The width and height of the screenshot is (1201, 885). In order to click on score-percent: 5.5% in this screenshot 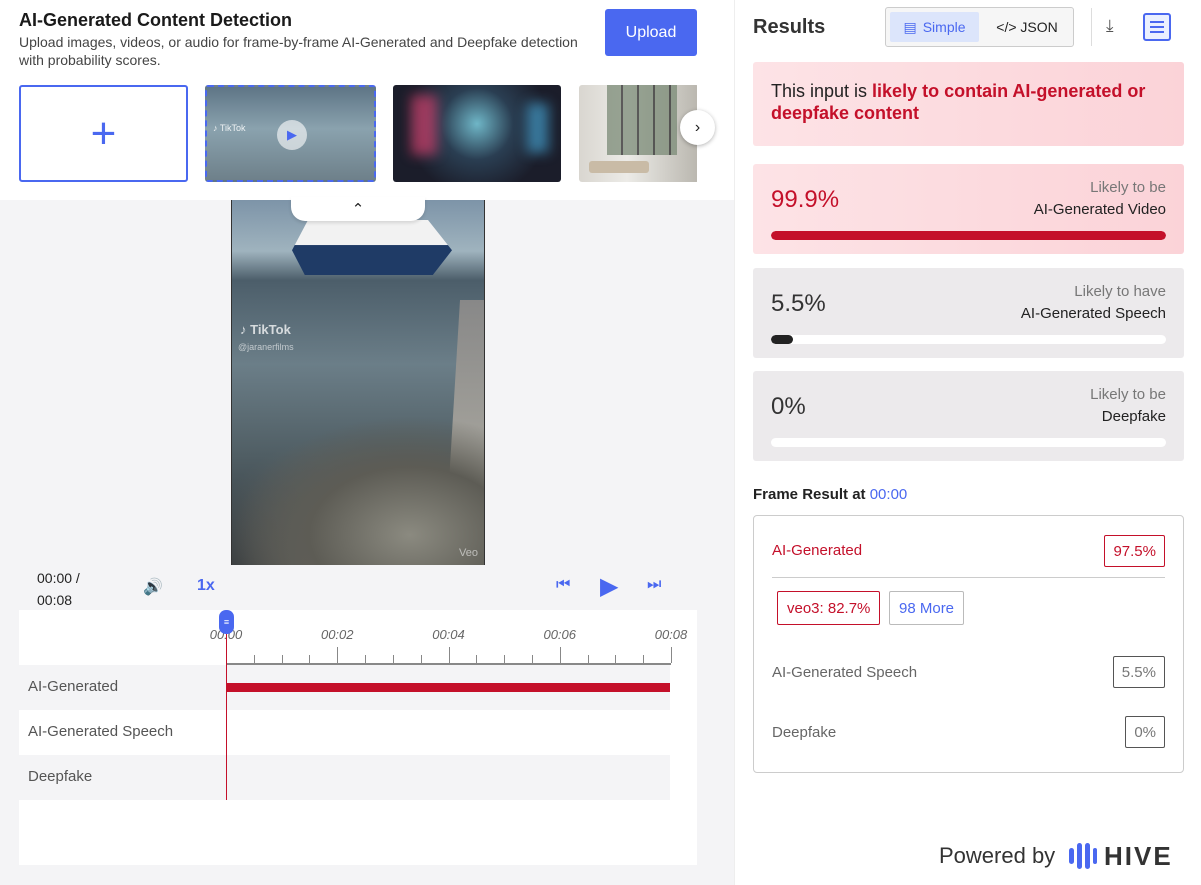, I will do `click(798, 303)`.